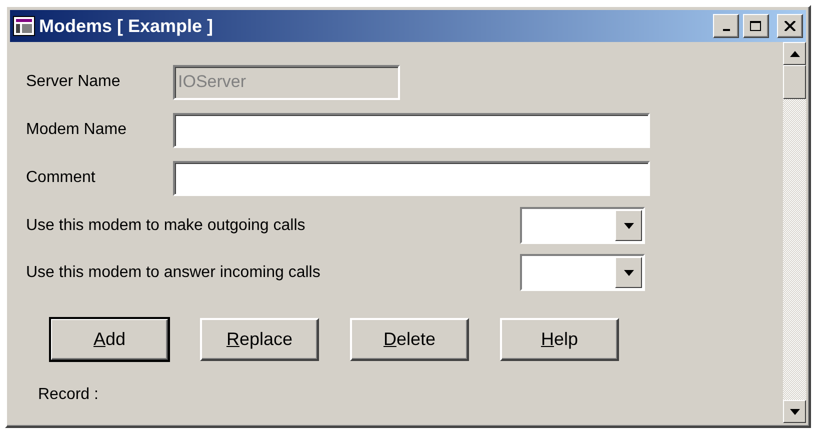  I want to click on scrollbar, so click(794, 232).